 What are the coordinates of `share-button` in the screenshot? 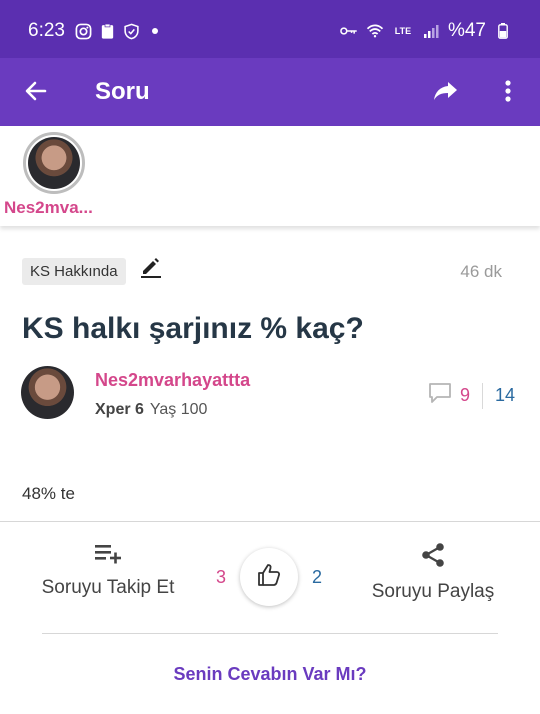 It's located at (446, 93).